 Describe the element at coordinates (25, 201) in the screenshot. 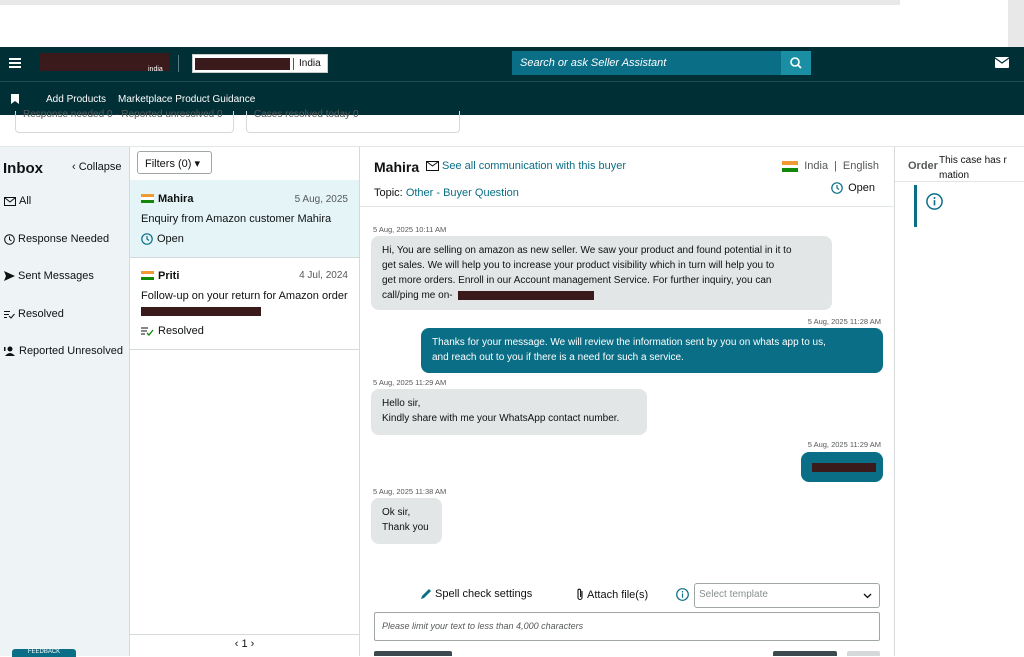

I see `sidebar-item-label: All` at that location.